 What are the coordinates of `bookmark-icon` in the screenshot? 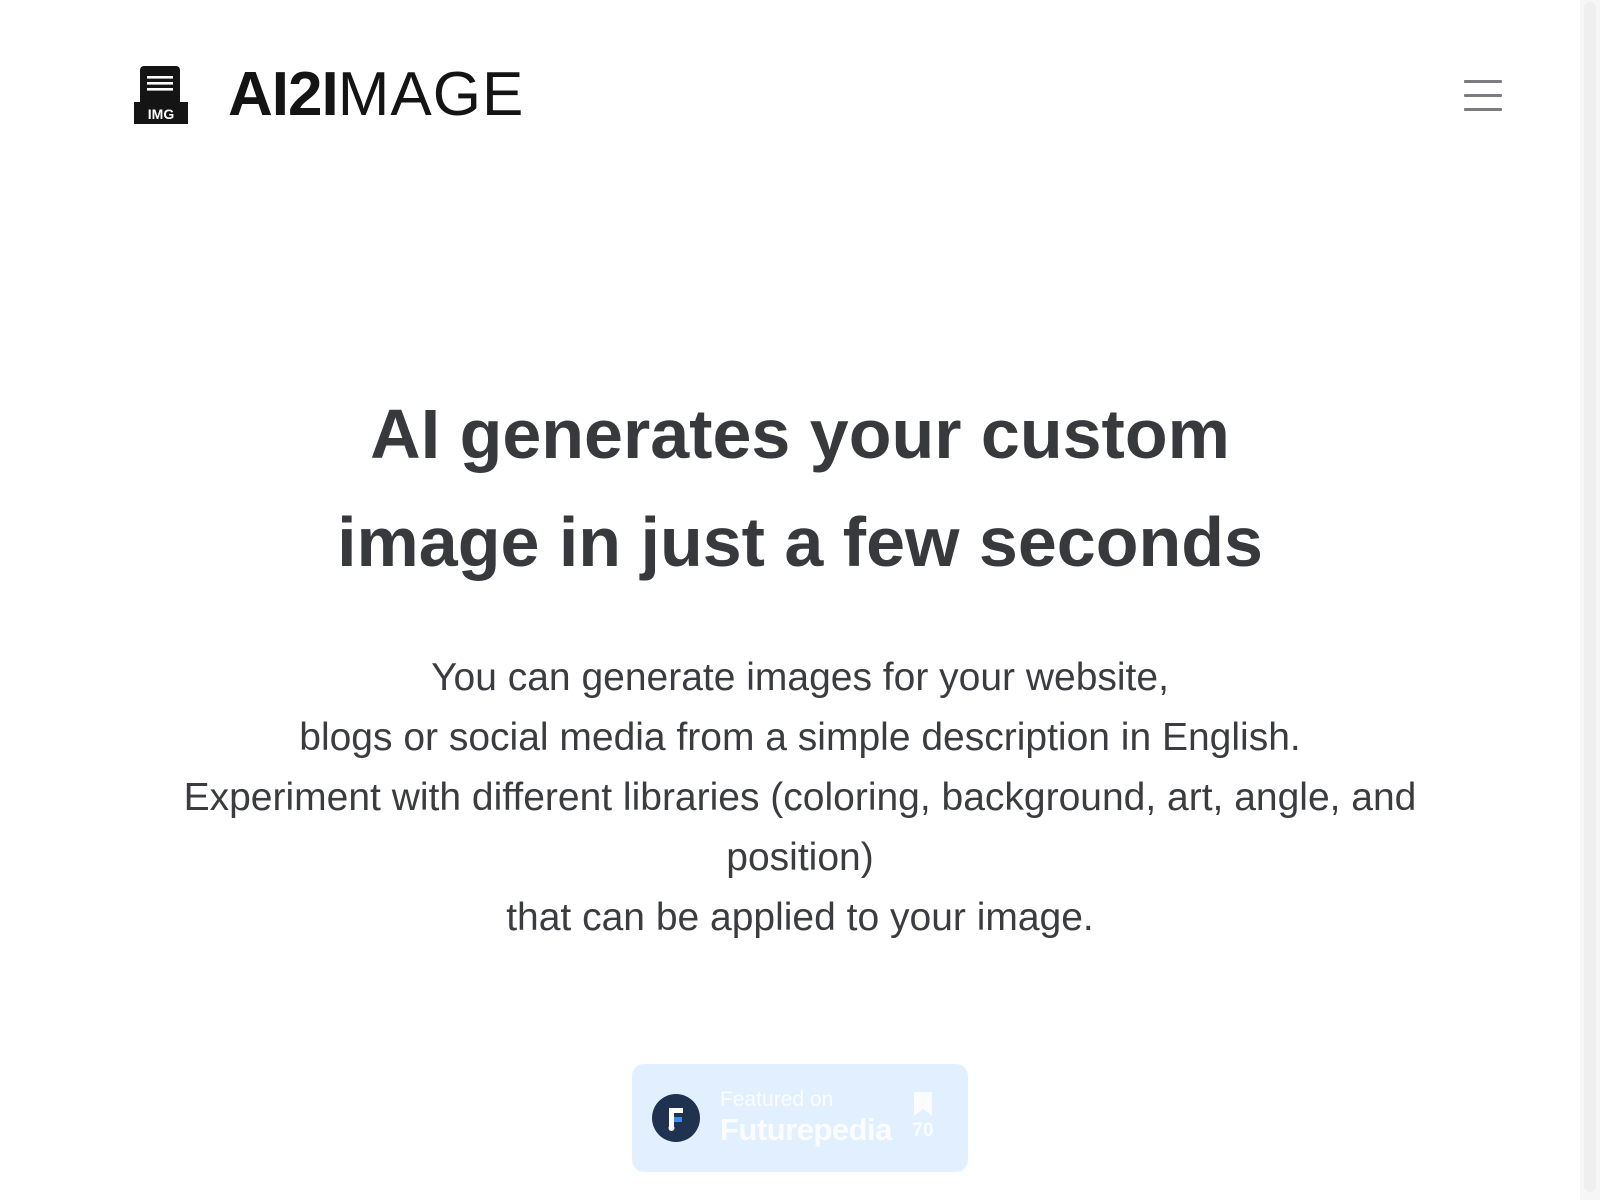 It's located at (923, 1104).